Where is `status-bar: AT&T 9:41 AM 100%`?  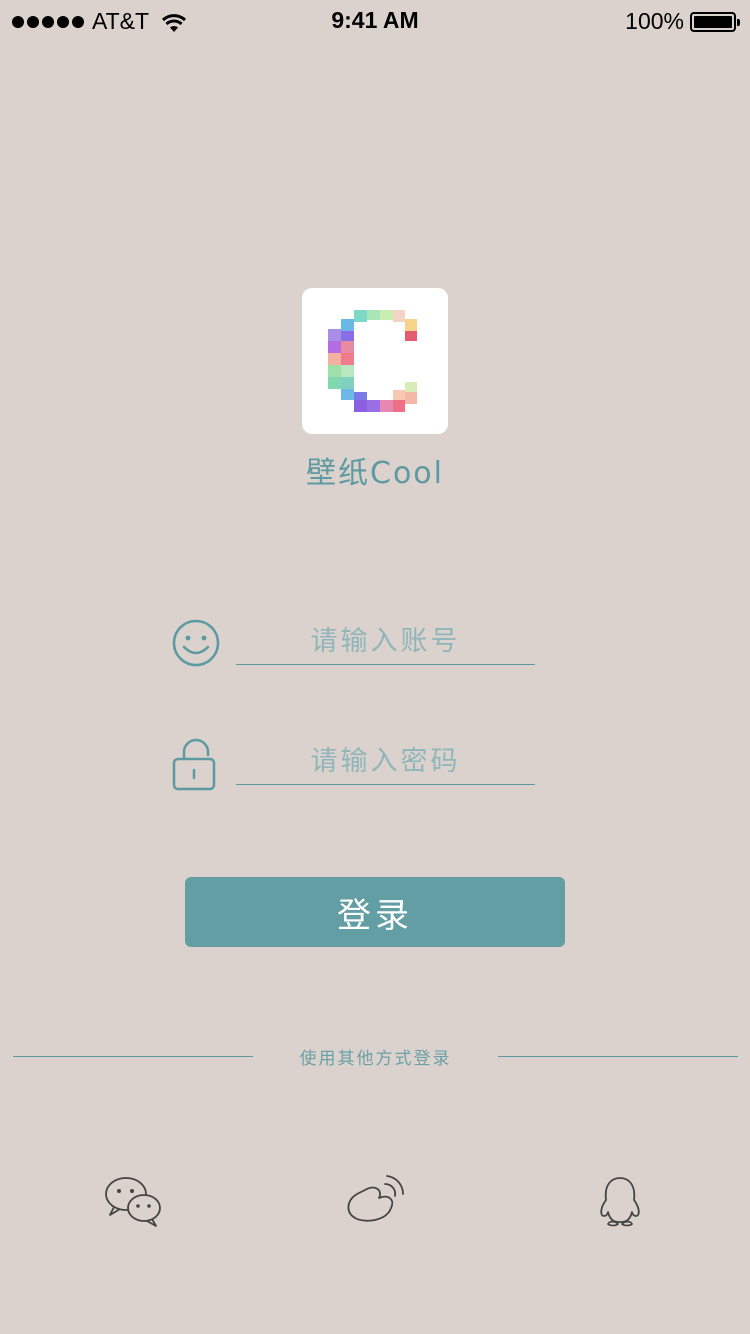
status-bar: AT&T 9:41 AM 100% is located at coordinates (375, 20).